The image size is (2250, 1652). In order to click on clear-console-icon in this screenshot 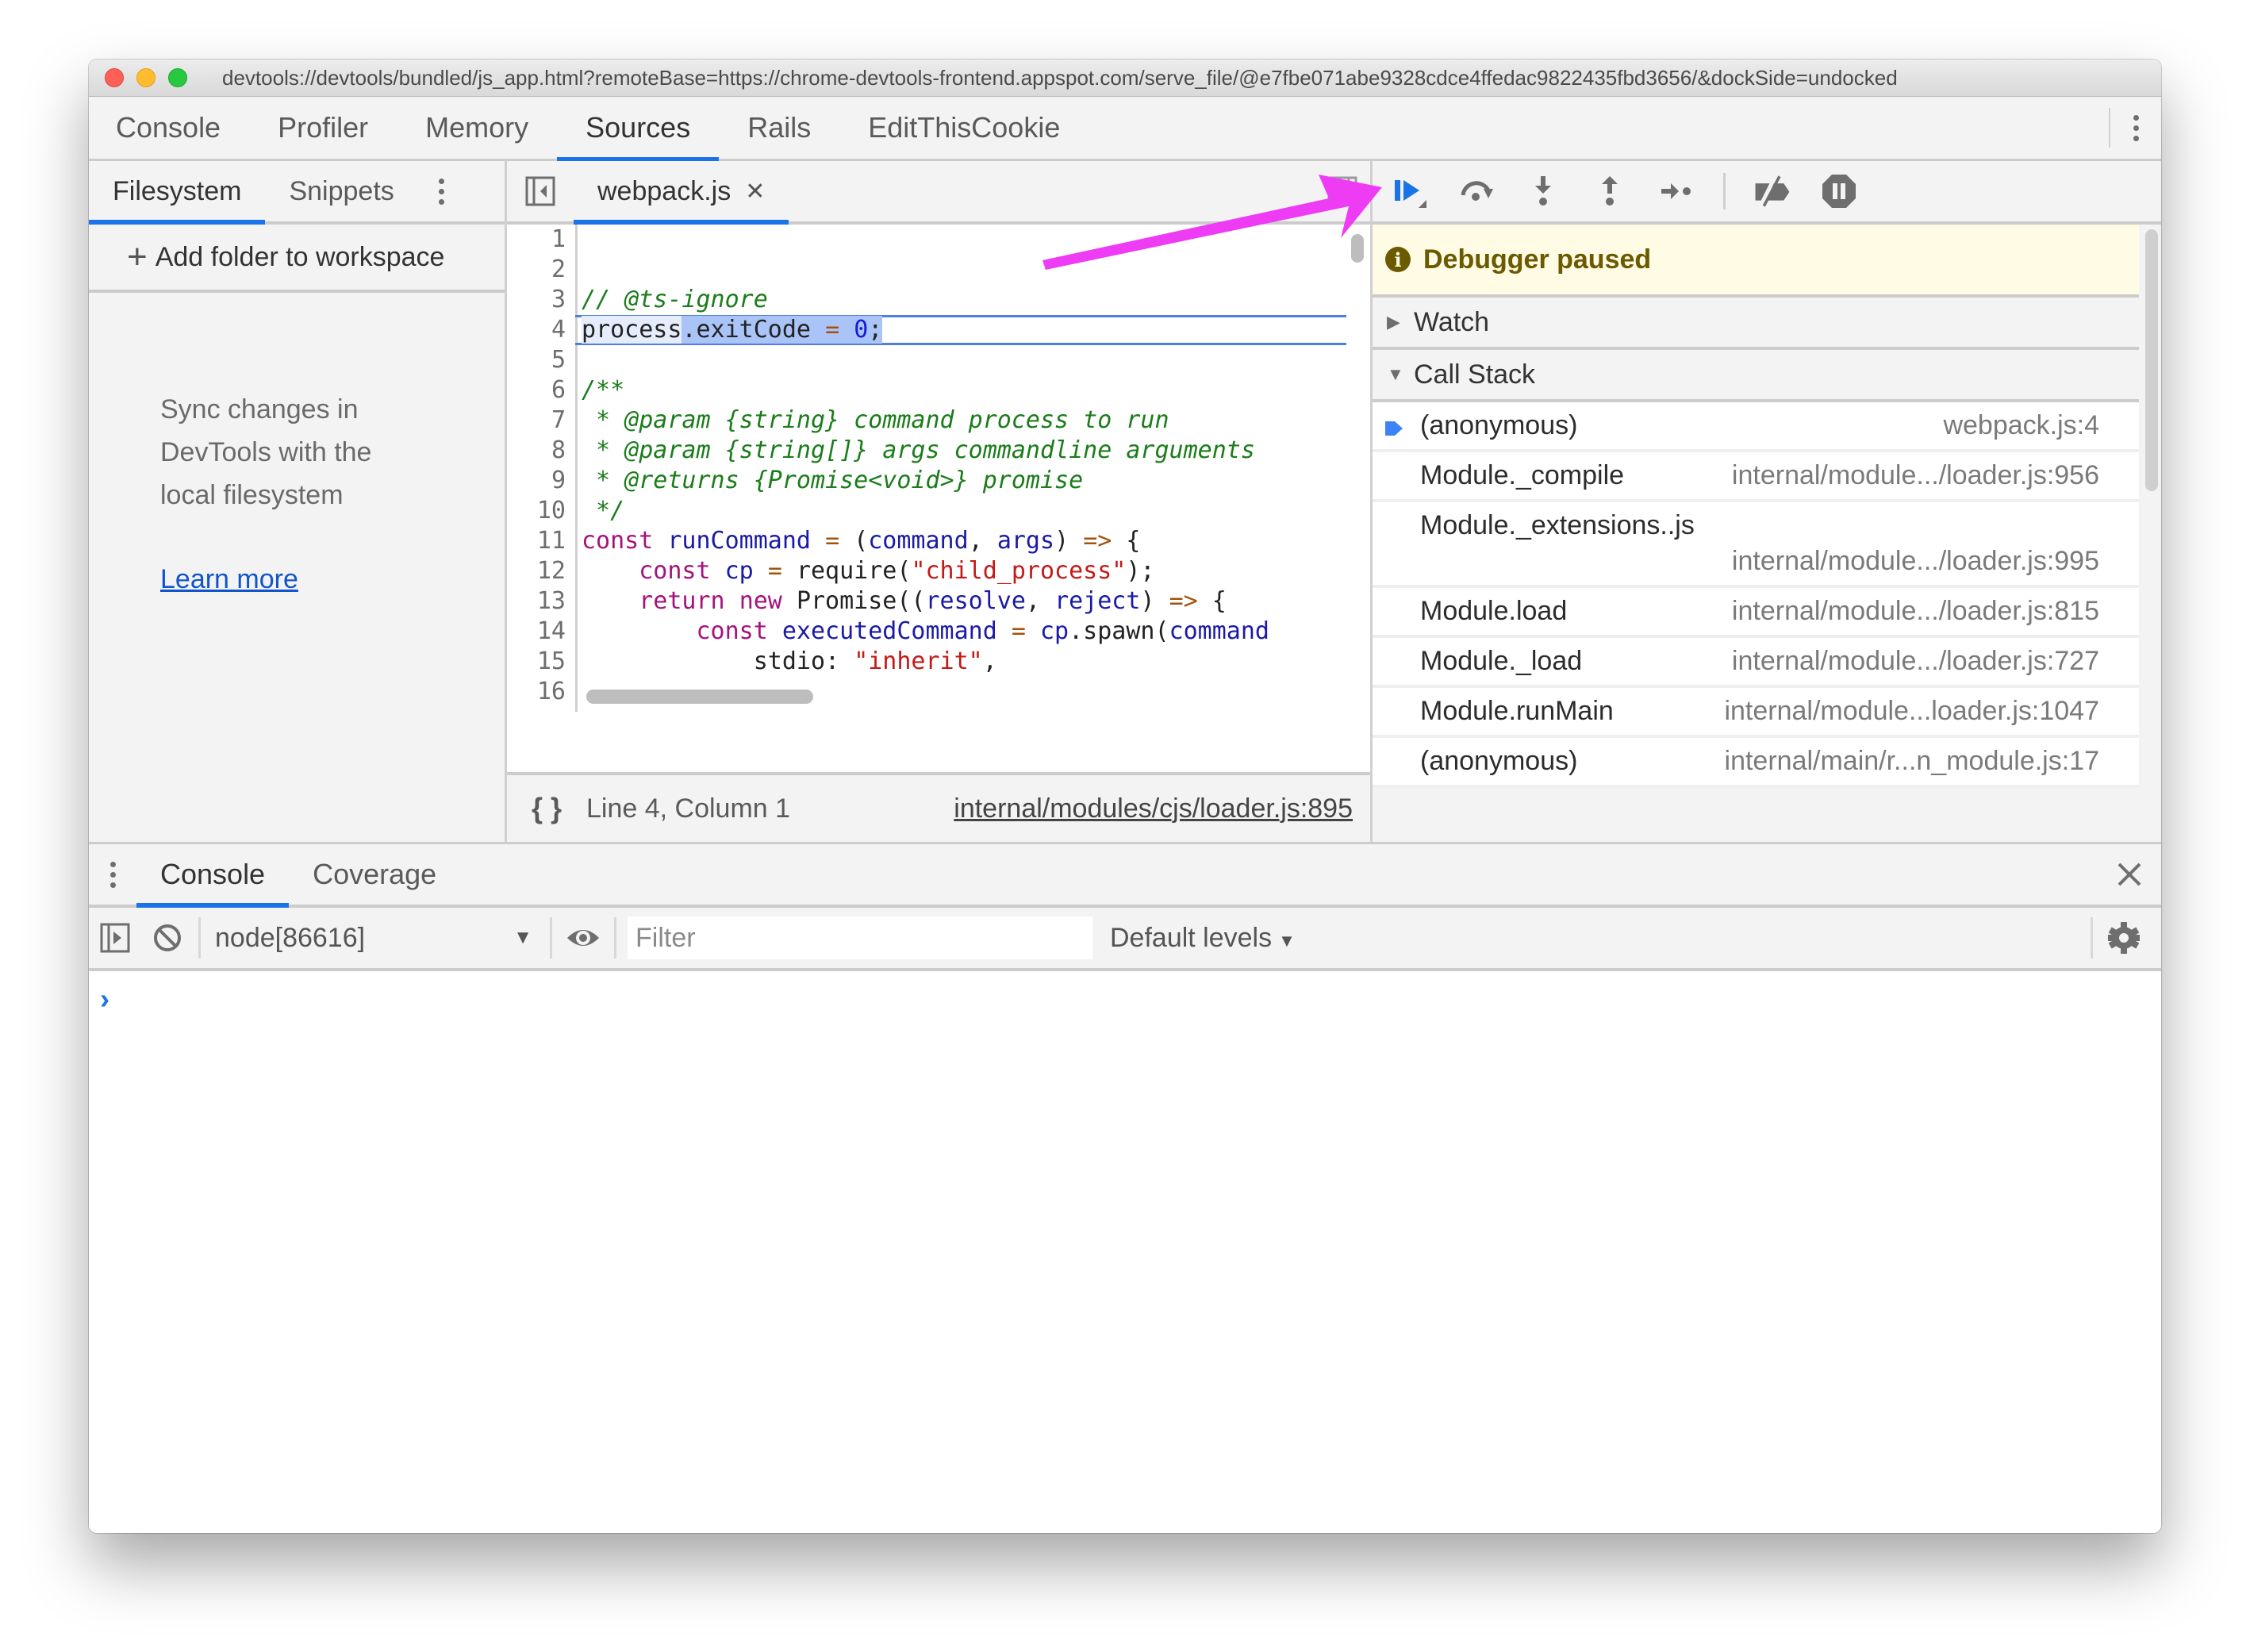, I will do `click(167, 938)`.